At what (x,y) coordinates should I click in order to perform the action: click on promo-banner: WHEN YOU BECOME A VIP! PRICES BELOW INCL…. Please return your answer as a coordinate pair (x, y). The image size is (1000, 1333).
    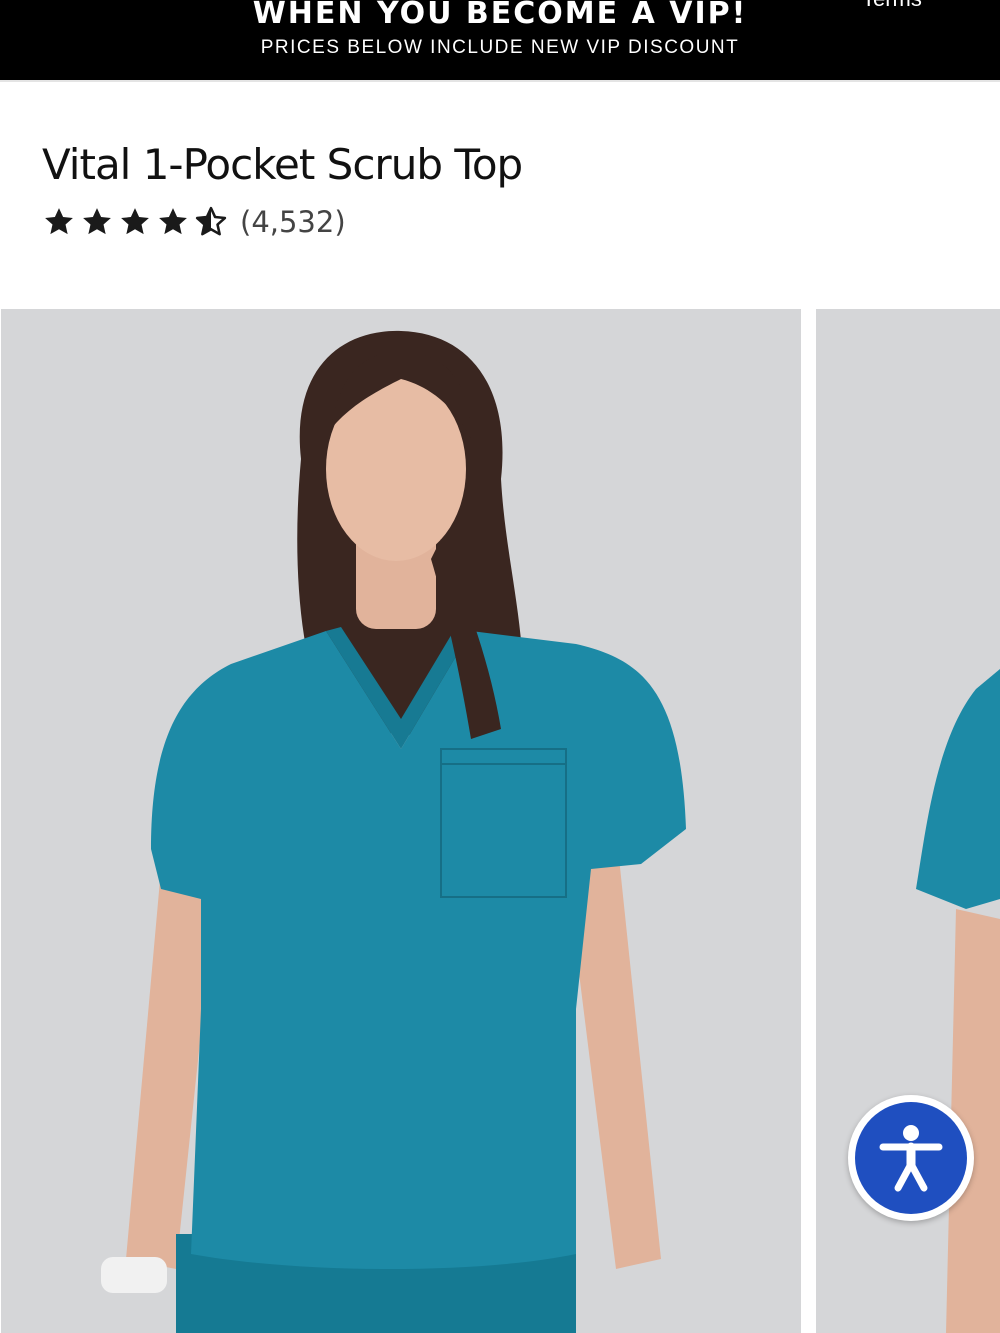
    Looking at the image, I should click on (500, 40).